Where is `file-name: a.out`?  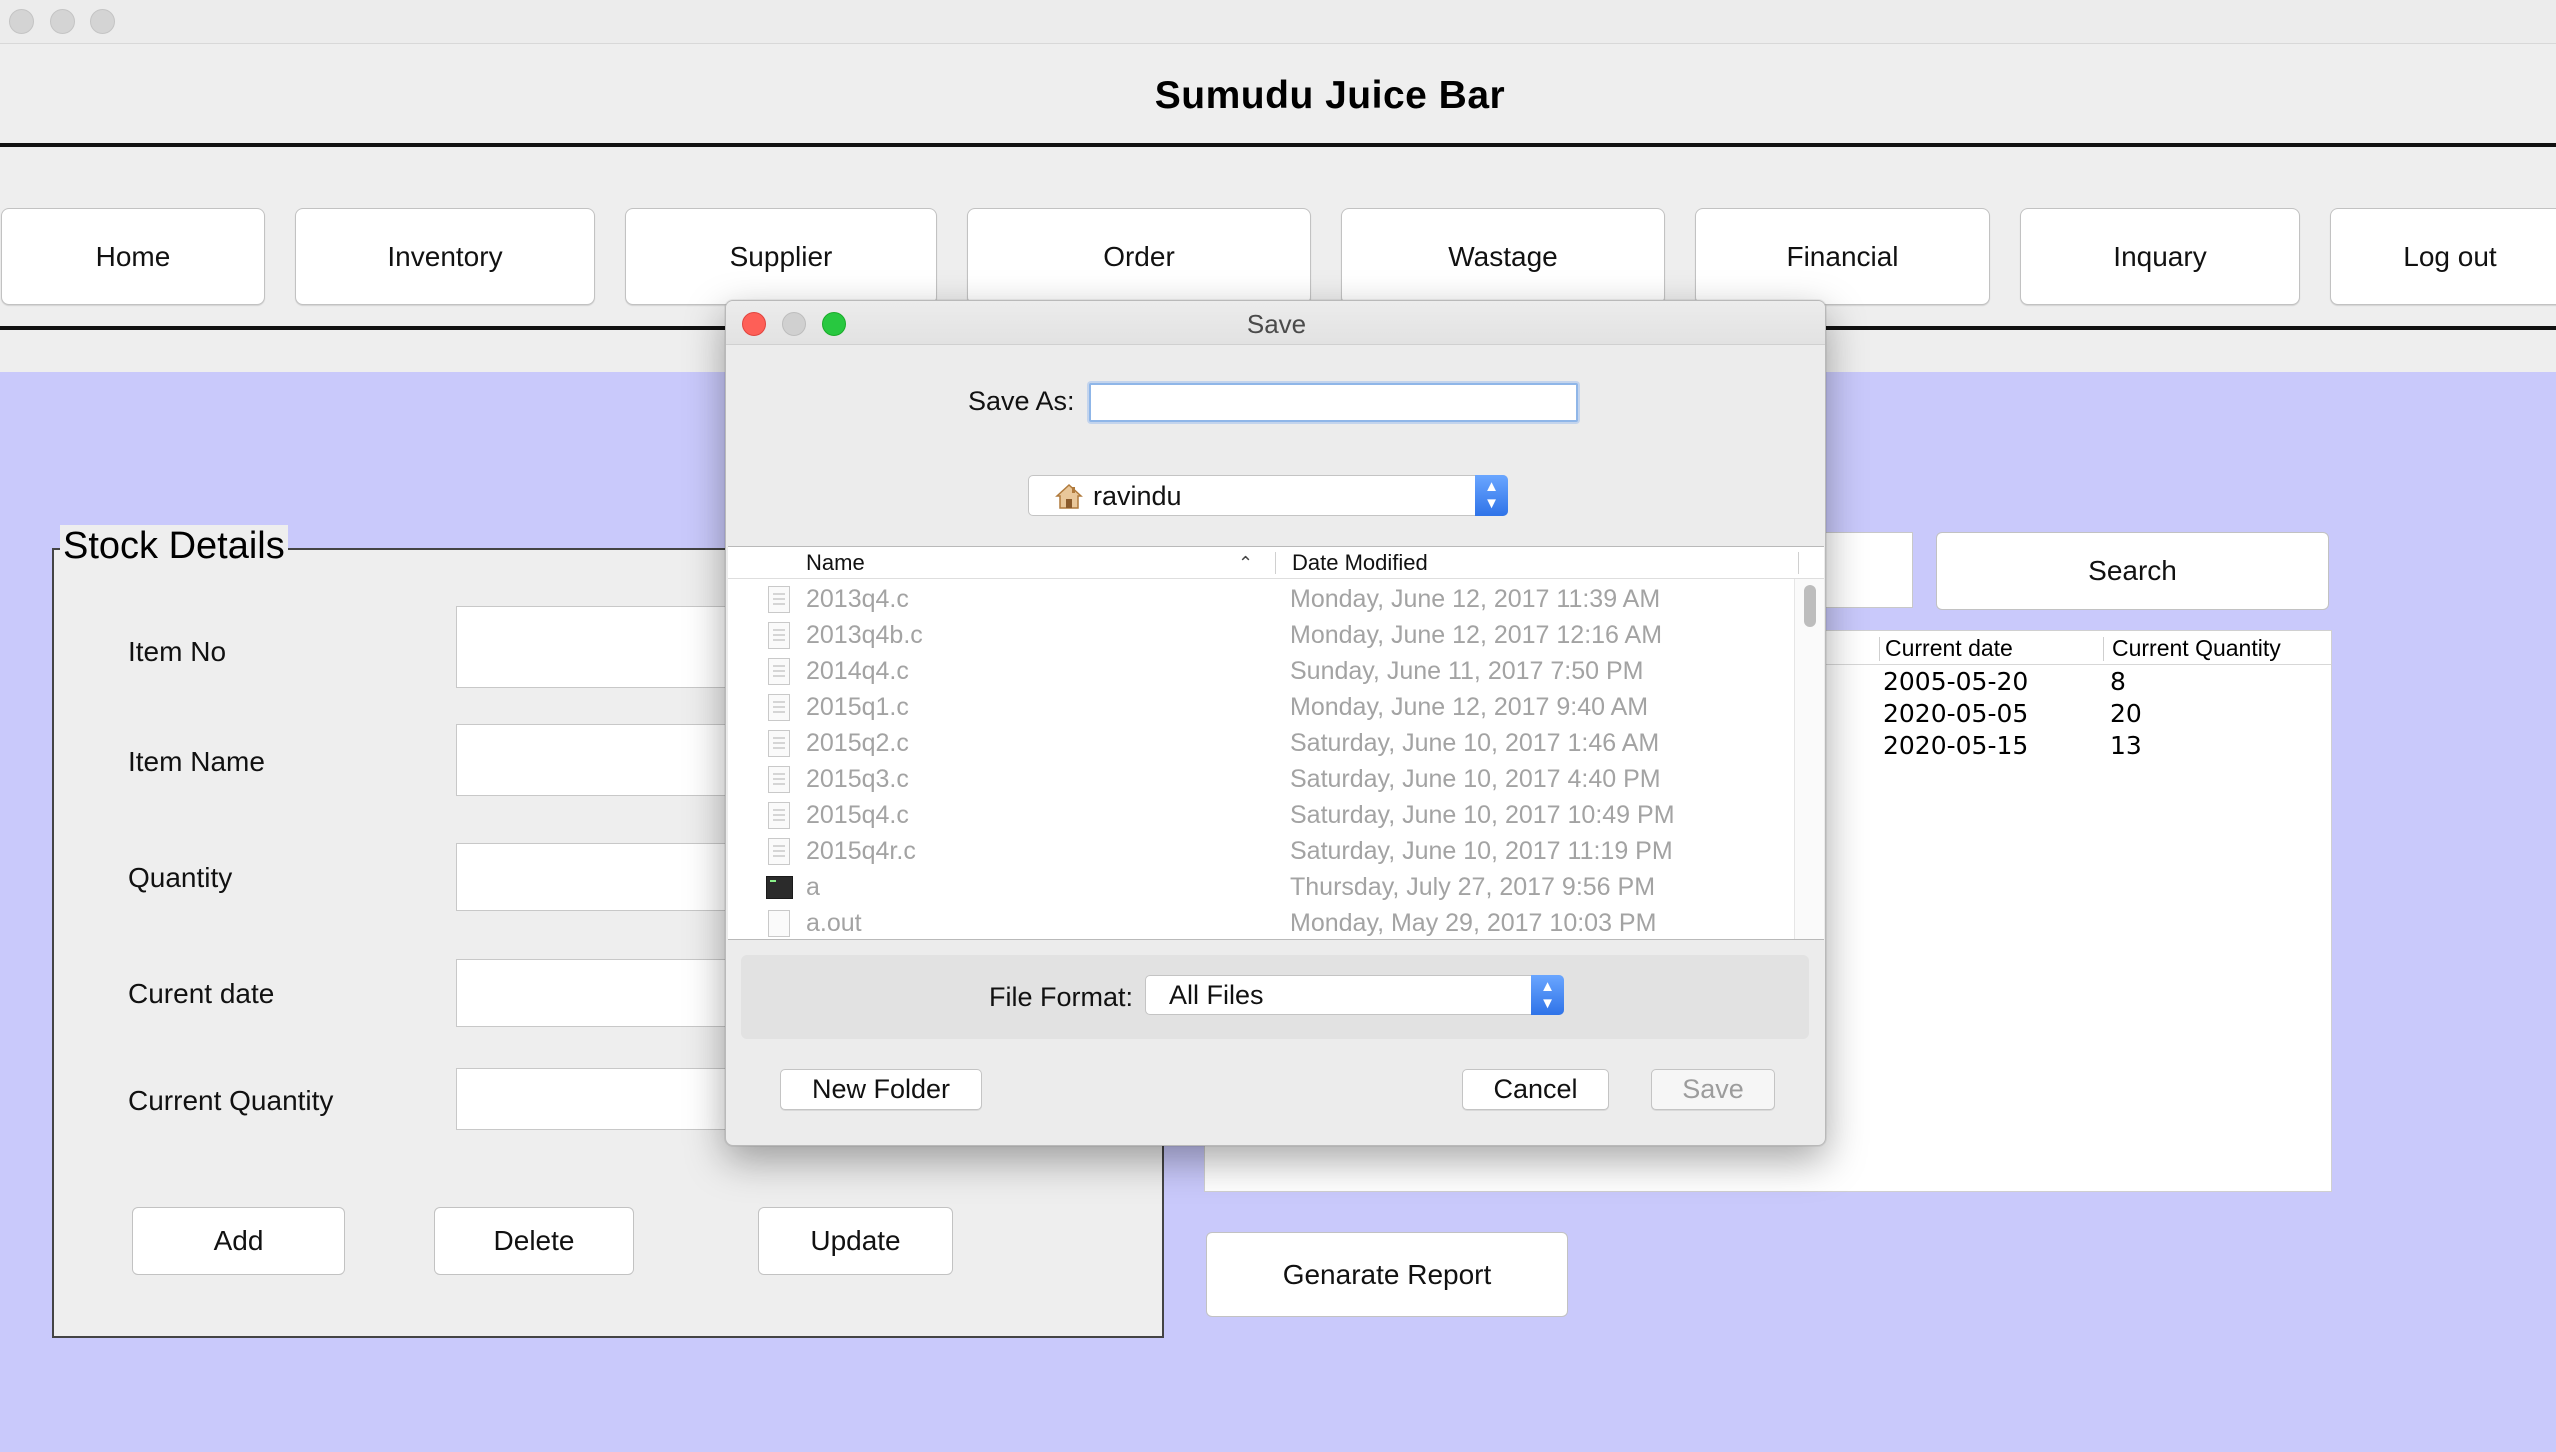 file-name: a.out is located at coordinates (834, 923).